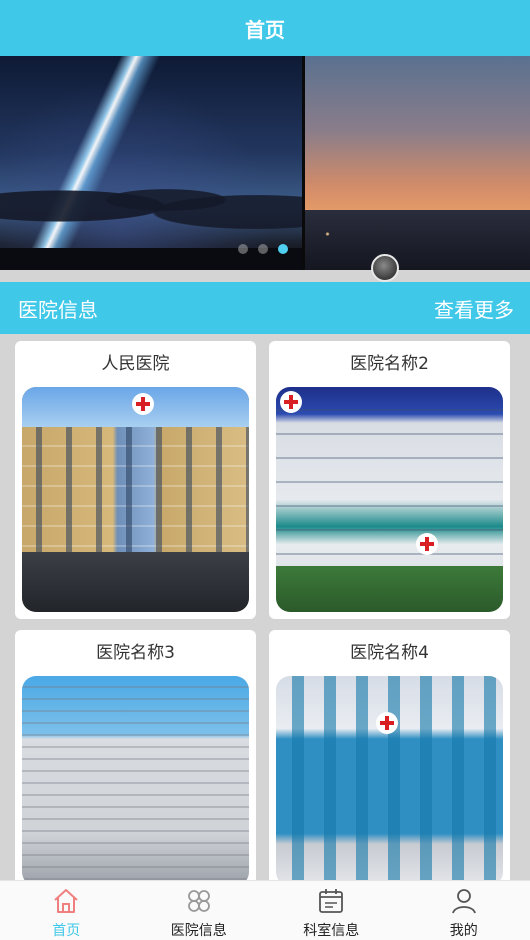 The image size is (530, 940). What do you see at coordinates (417, 163) in the screenshot?
I see `banner-slide-sunset` at bounding box center [417, 163].